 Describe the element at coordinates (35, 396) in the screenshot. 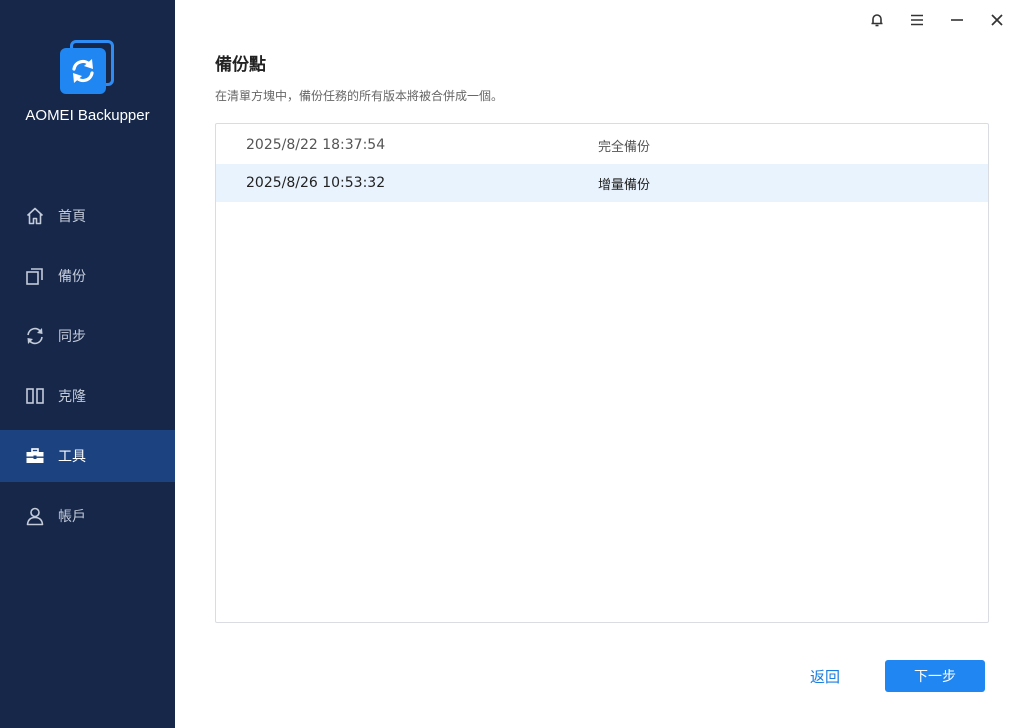

I see `clone-icon` at that location.